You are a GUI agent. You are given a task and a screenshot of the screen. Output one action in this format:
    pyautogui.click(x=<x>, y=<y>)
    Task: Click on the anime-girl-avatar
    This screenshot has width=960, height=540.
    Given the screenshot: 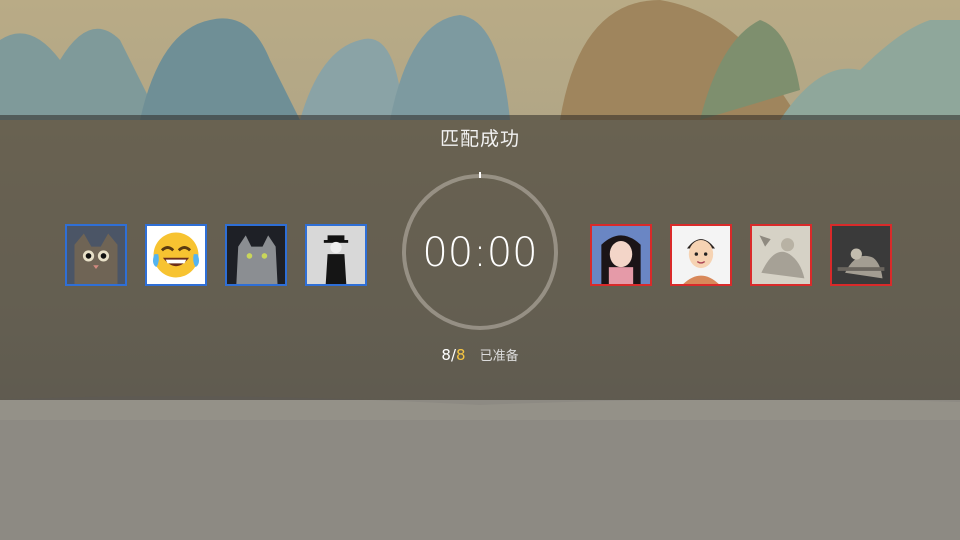 What is the action you would take?
    pyautogui.click(x=621, y=255)
    